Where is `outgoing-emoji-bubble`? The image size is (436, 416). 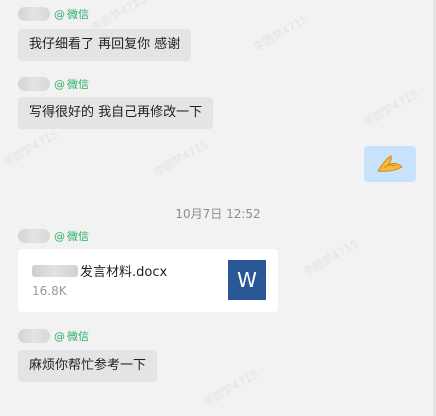
outgoing-emoji-bubble is located at coordinates (390, 164).